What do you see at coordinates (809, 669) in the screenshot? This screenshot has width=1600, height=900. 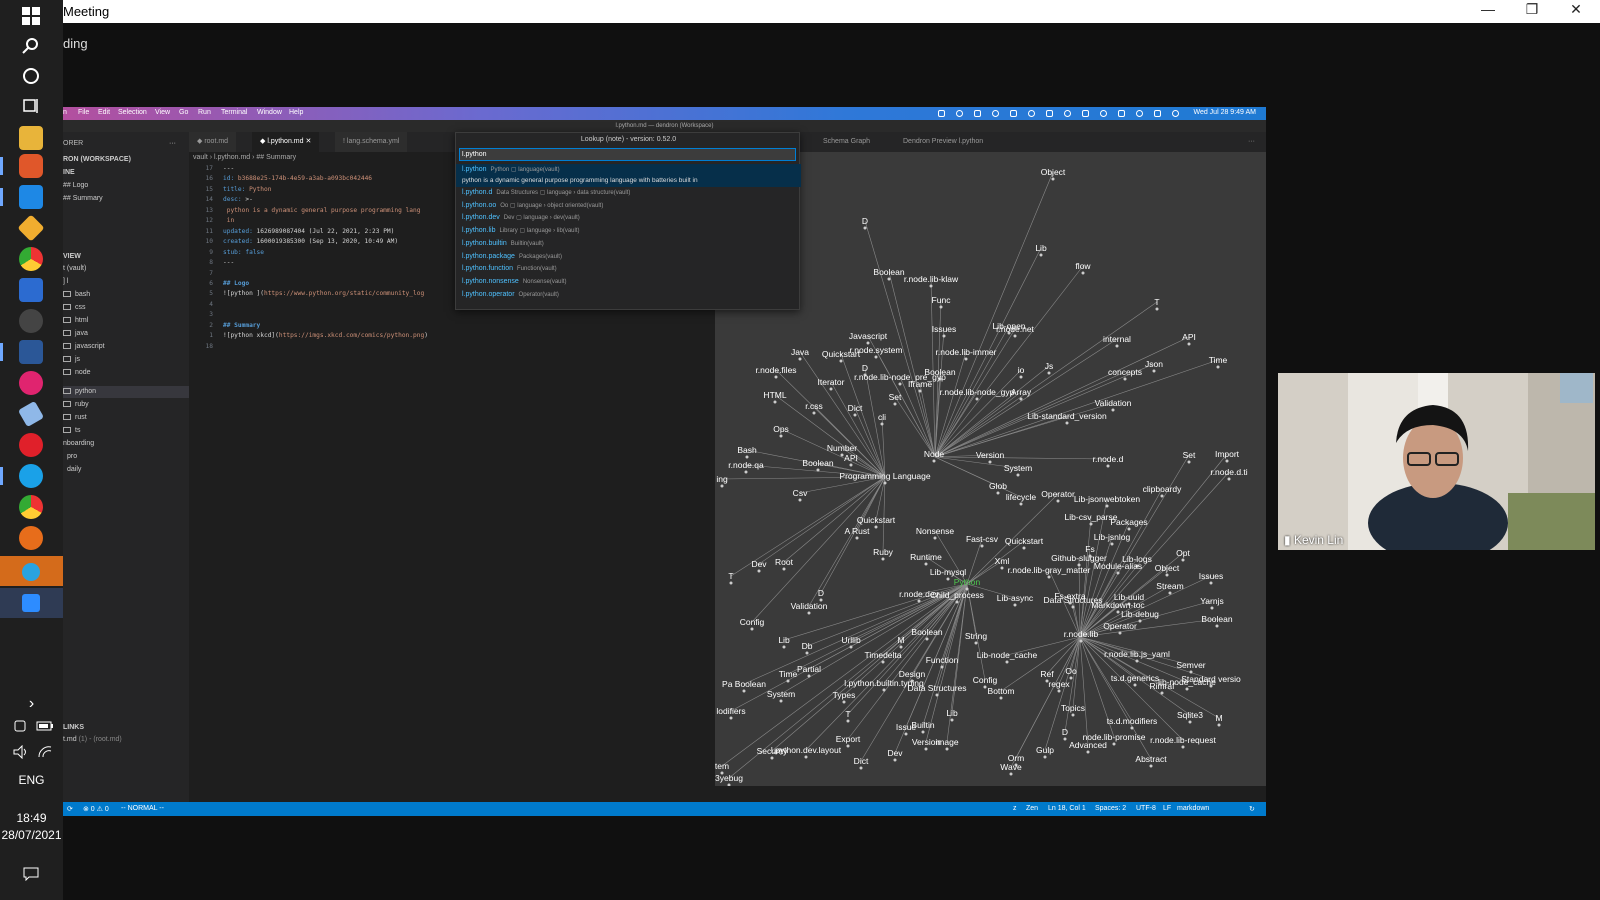 I see `graph-node-label: Partial` at bounding box center [809, 669].